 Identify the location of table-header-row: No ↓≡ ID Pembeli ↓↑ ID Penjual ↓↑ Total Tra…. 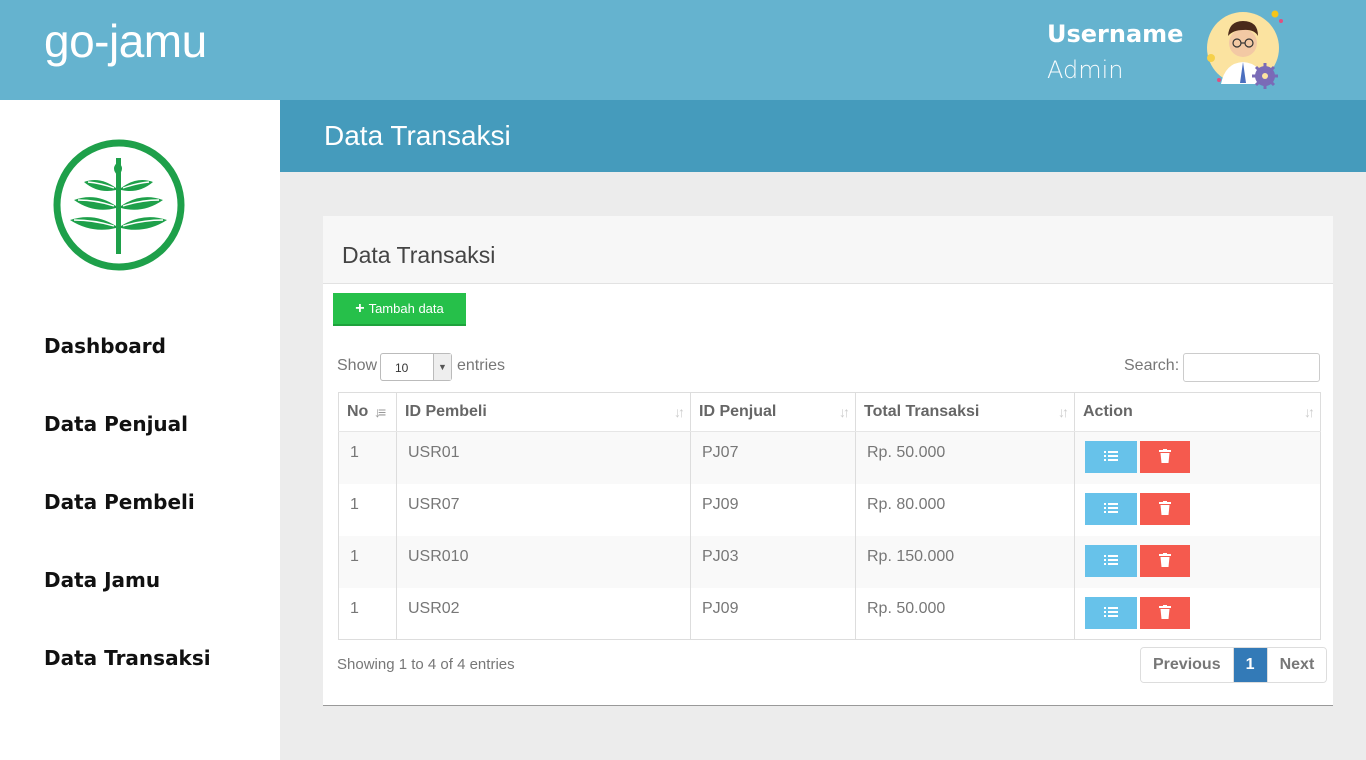
(829, 412).